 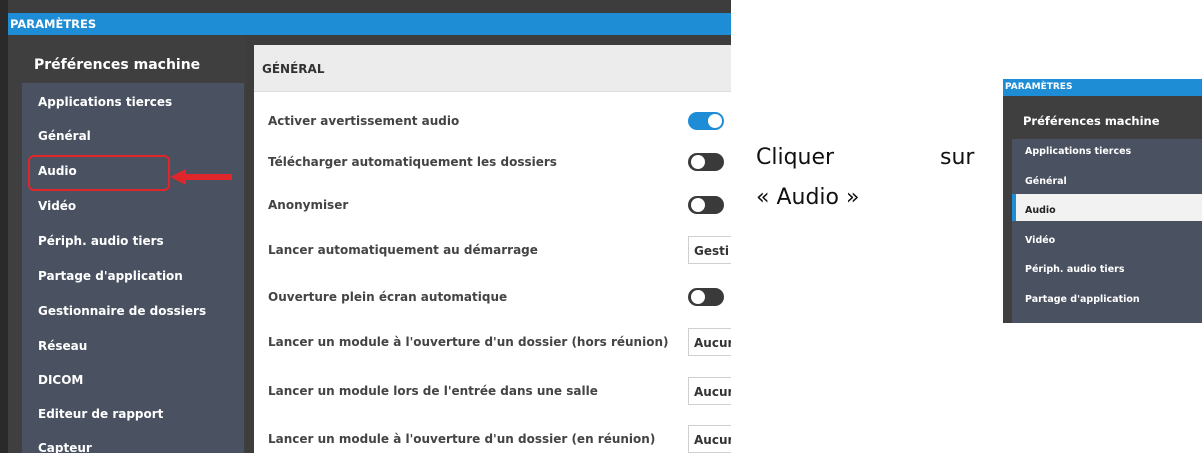 I want to click on sidebar-item-editeur-rapport: Editeur de rapport, so click(x=100, y=414).